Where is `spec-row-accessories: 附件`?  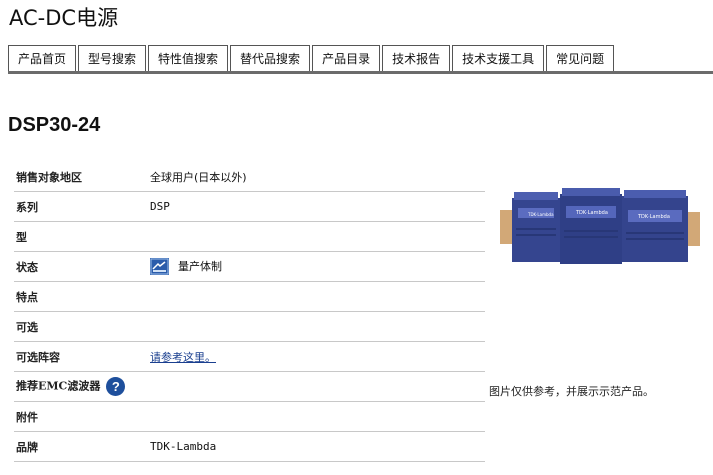 spec-row-accessories: 附件 is located at coordinates (249, 416).